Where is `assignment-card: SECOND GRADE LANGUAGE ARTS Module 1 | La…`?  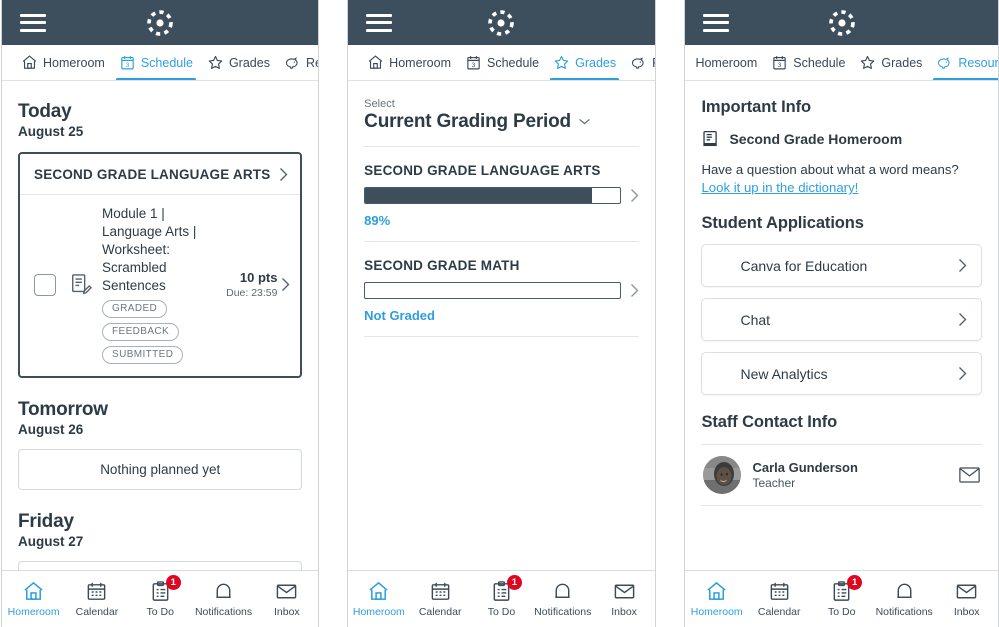
assignment-card: SECOND GRADE LANGUAGE ARTS Module 1 | La… is located at coordinates (160, 265).